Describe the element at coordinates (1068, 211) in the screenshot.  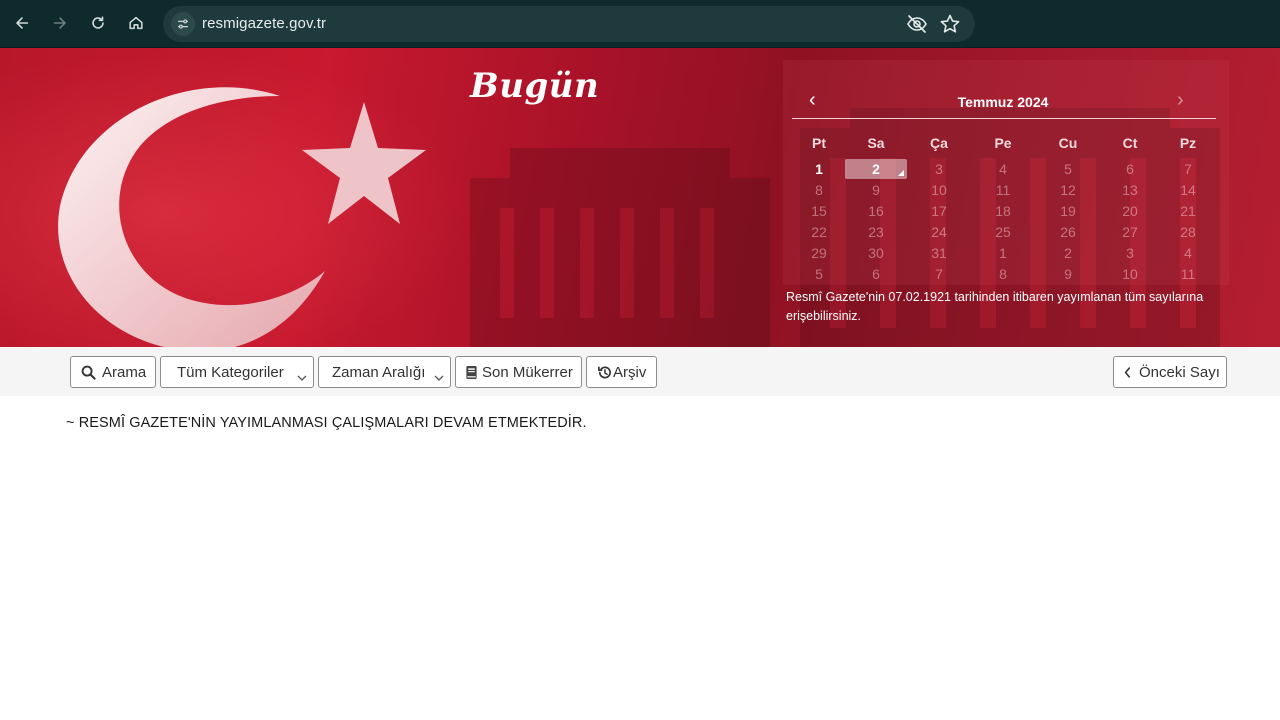
I see `calendar-day: 19` at that location.